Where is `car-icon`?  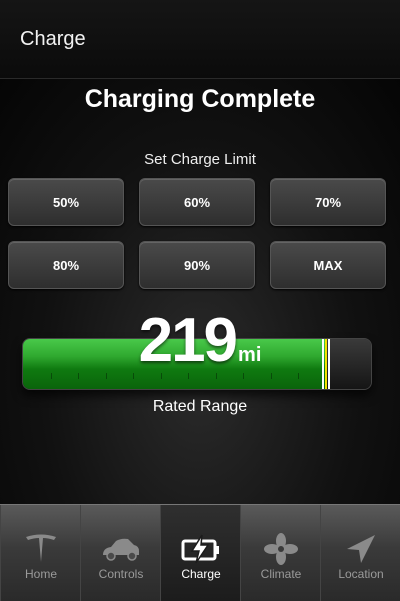 car-icon is located at coordinates (121, 549).